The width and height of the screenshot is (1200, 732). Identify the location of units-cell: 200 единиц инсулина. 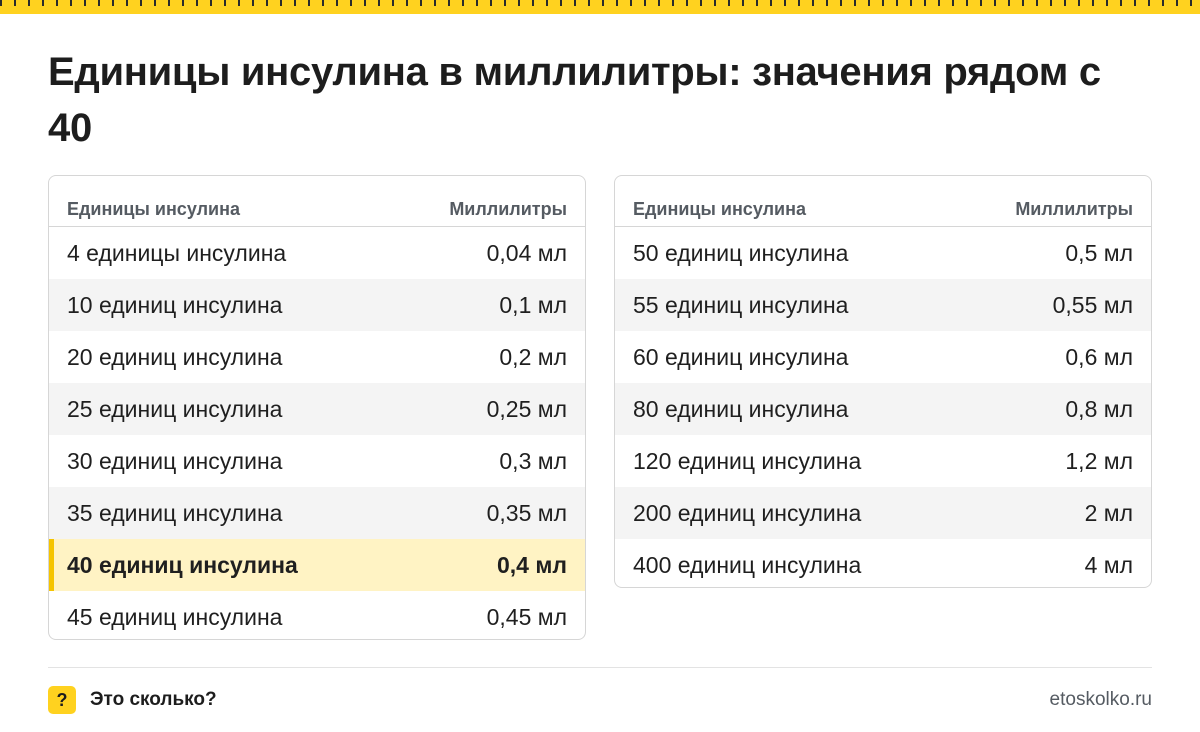
(747, 512).